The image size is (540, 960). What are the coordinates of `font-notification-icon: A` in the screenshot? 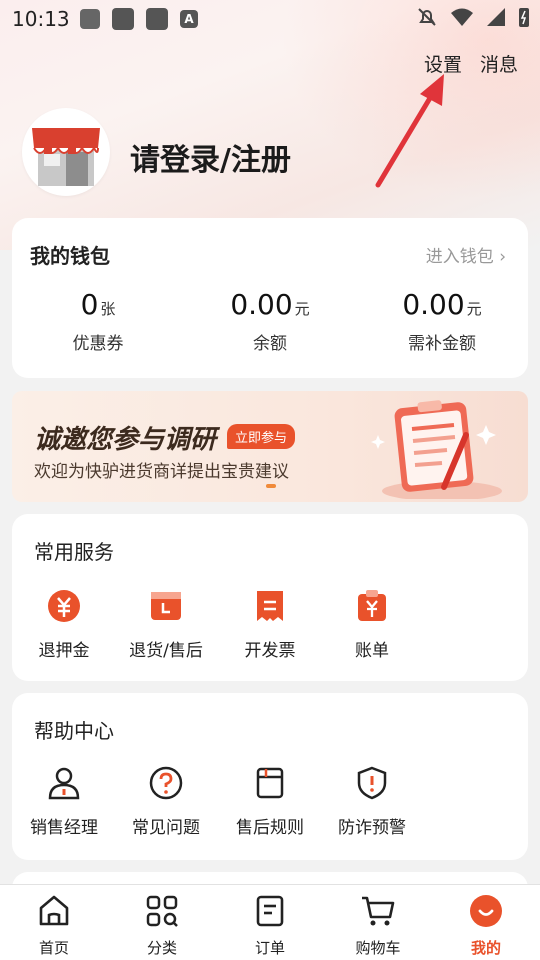 It's located at (189, 19).